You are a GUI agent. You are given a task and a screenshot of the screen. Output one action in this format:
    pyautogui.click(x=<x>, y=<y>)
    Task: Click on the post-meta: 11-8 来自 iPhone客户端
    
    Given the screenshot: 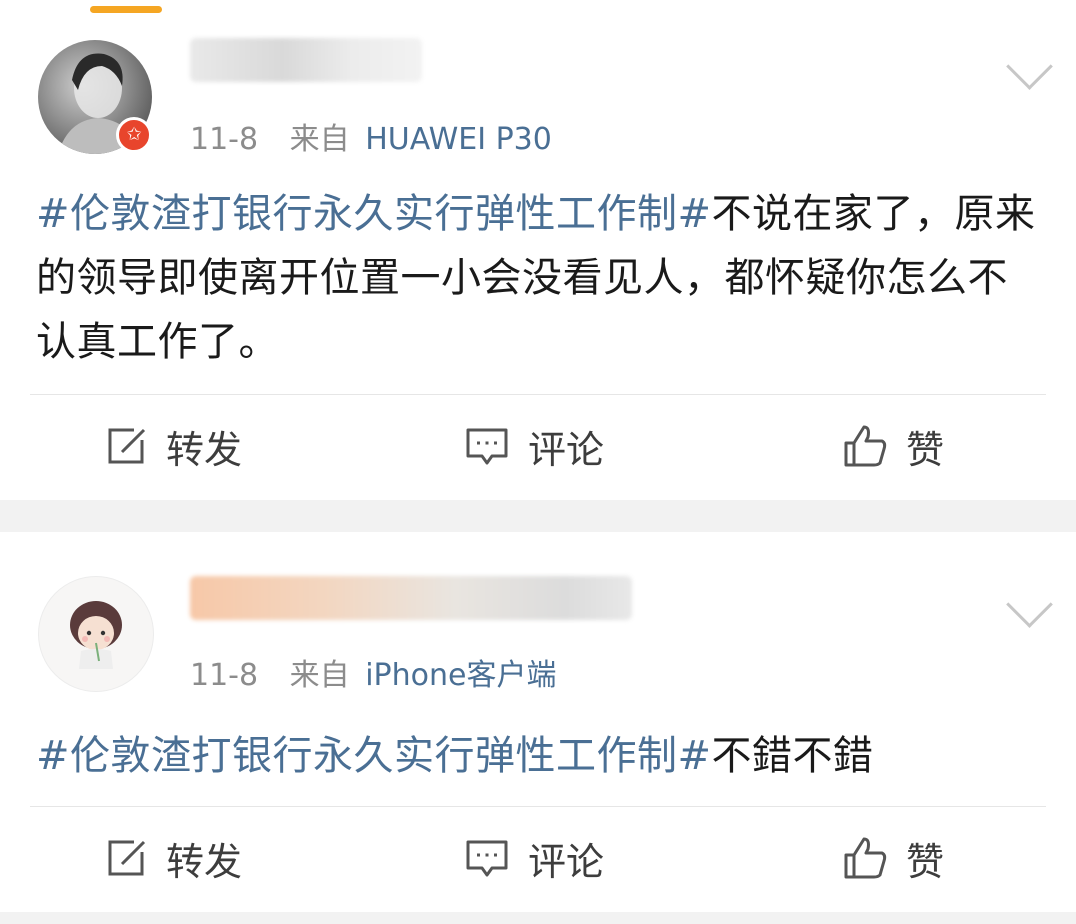 What is the action you would take?
    pyautogui.click(x=373, y=672)
    